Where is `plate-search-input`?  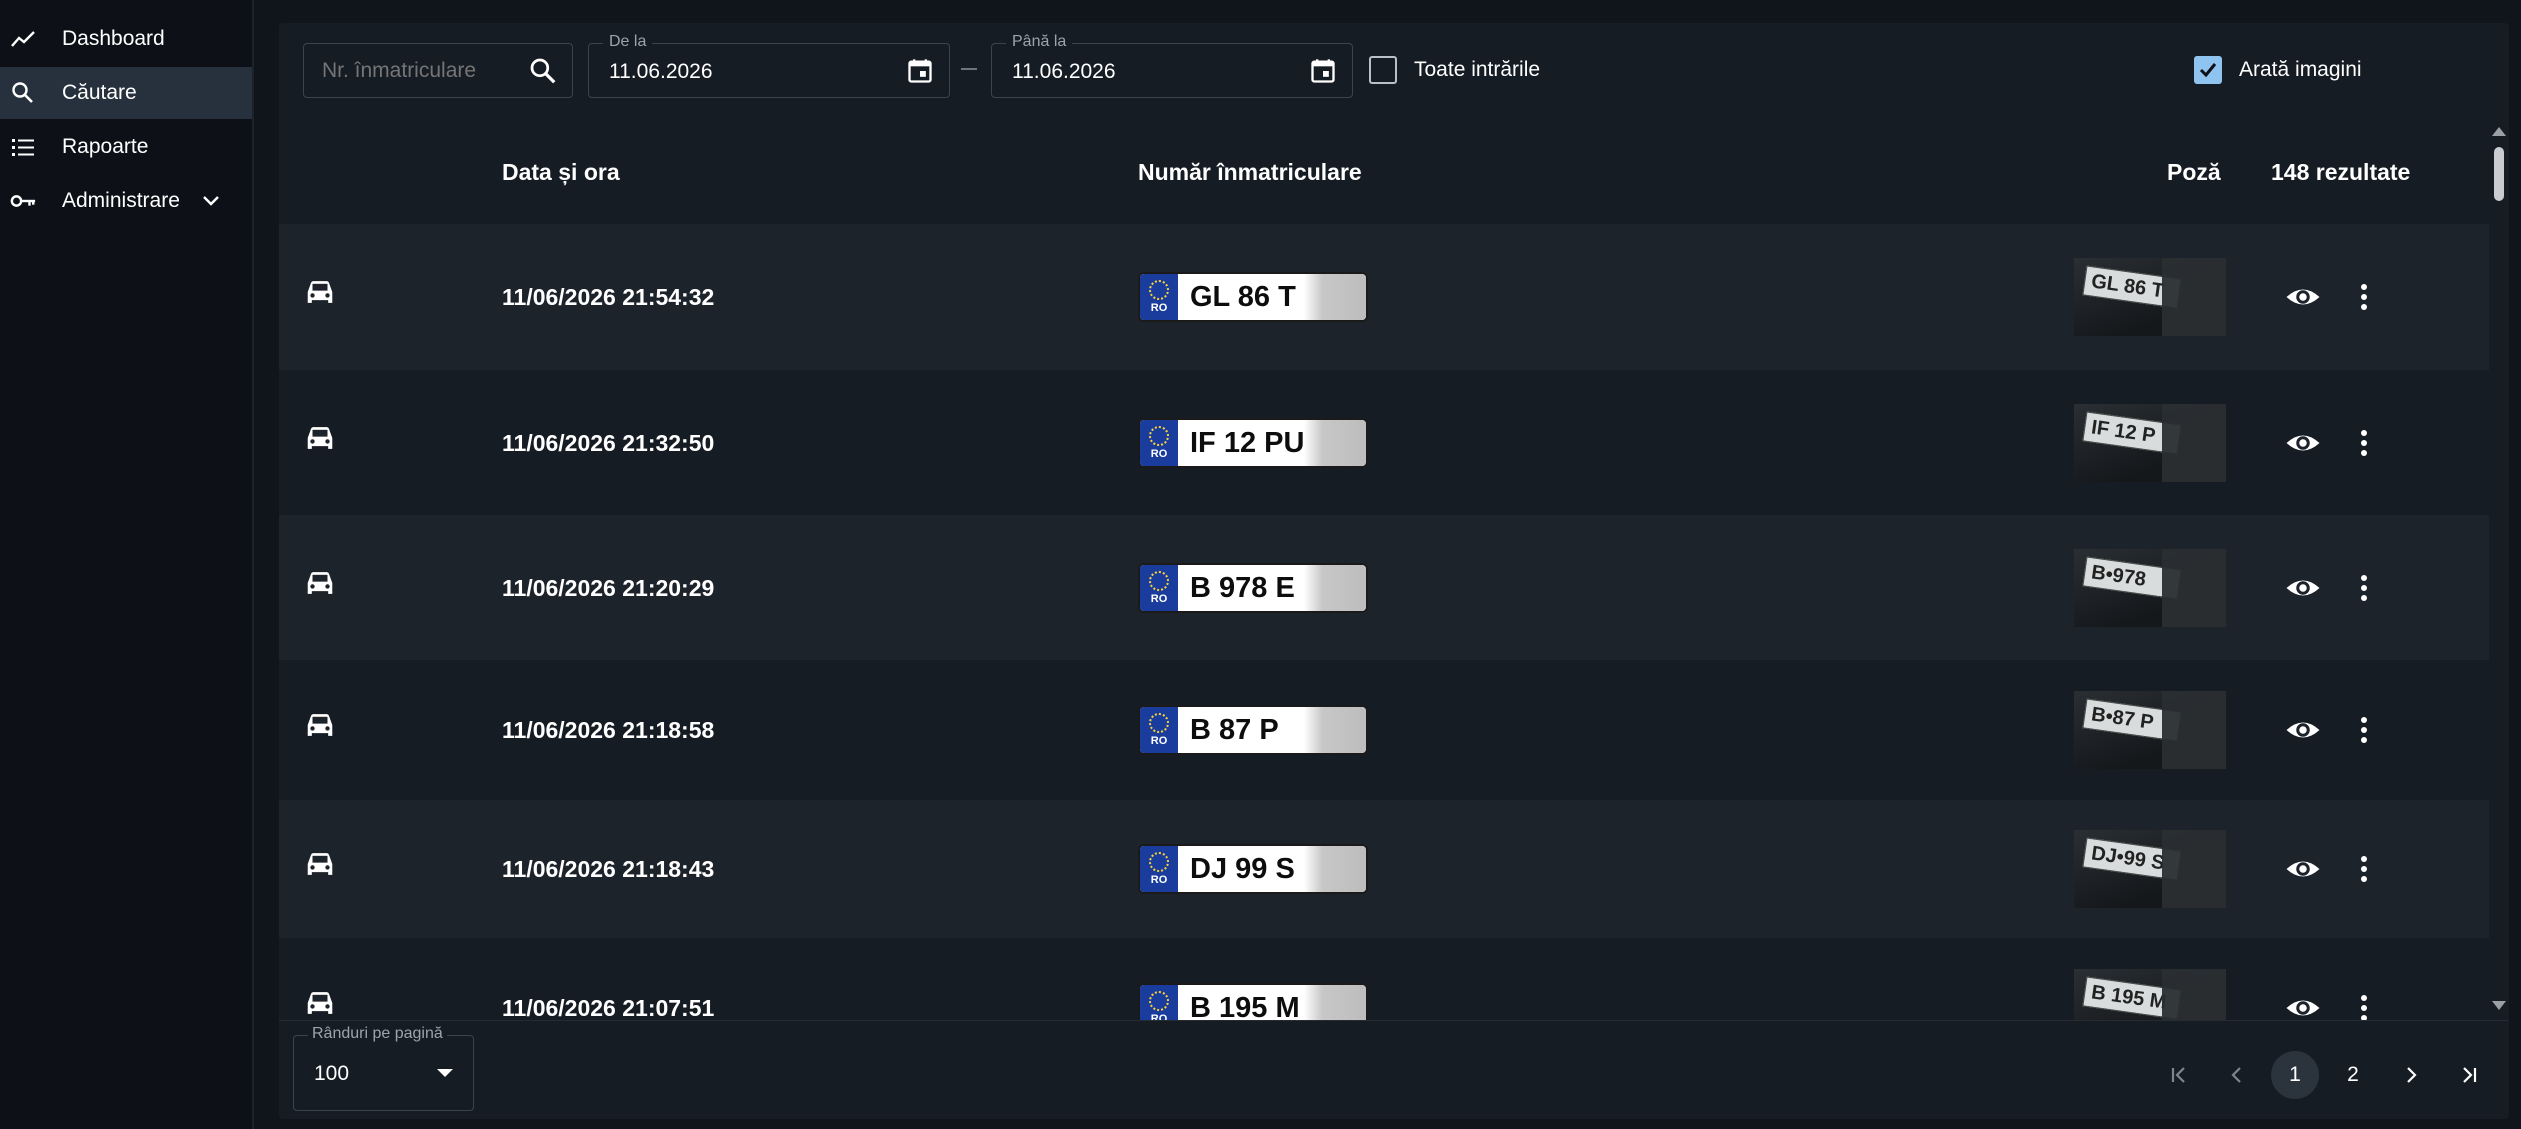
plate-search-input is located at coordinates (417, 71).